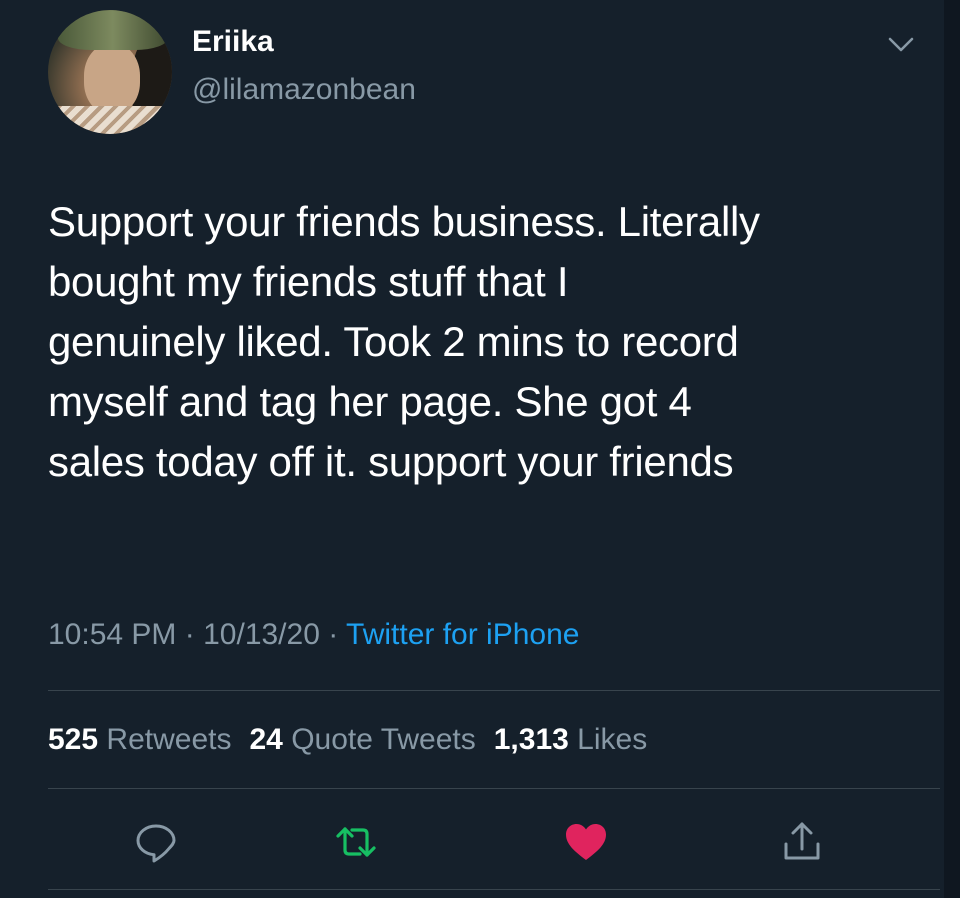  Describe the element at coordinates (612, 739) in the screenshot. I see `likes-label: Likes` at that location.